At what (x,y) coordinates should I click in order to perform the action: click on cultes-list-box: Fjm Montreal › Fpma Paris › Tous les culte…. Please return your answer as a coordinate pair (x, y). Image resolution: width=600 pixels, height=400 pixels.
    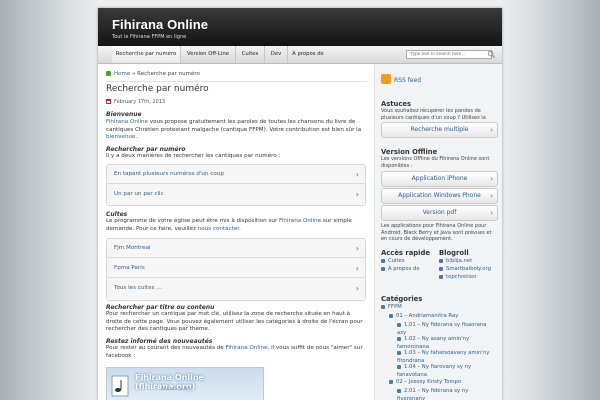
    Looking at the image, I should click on (236, 269).